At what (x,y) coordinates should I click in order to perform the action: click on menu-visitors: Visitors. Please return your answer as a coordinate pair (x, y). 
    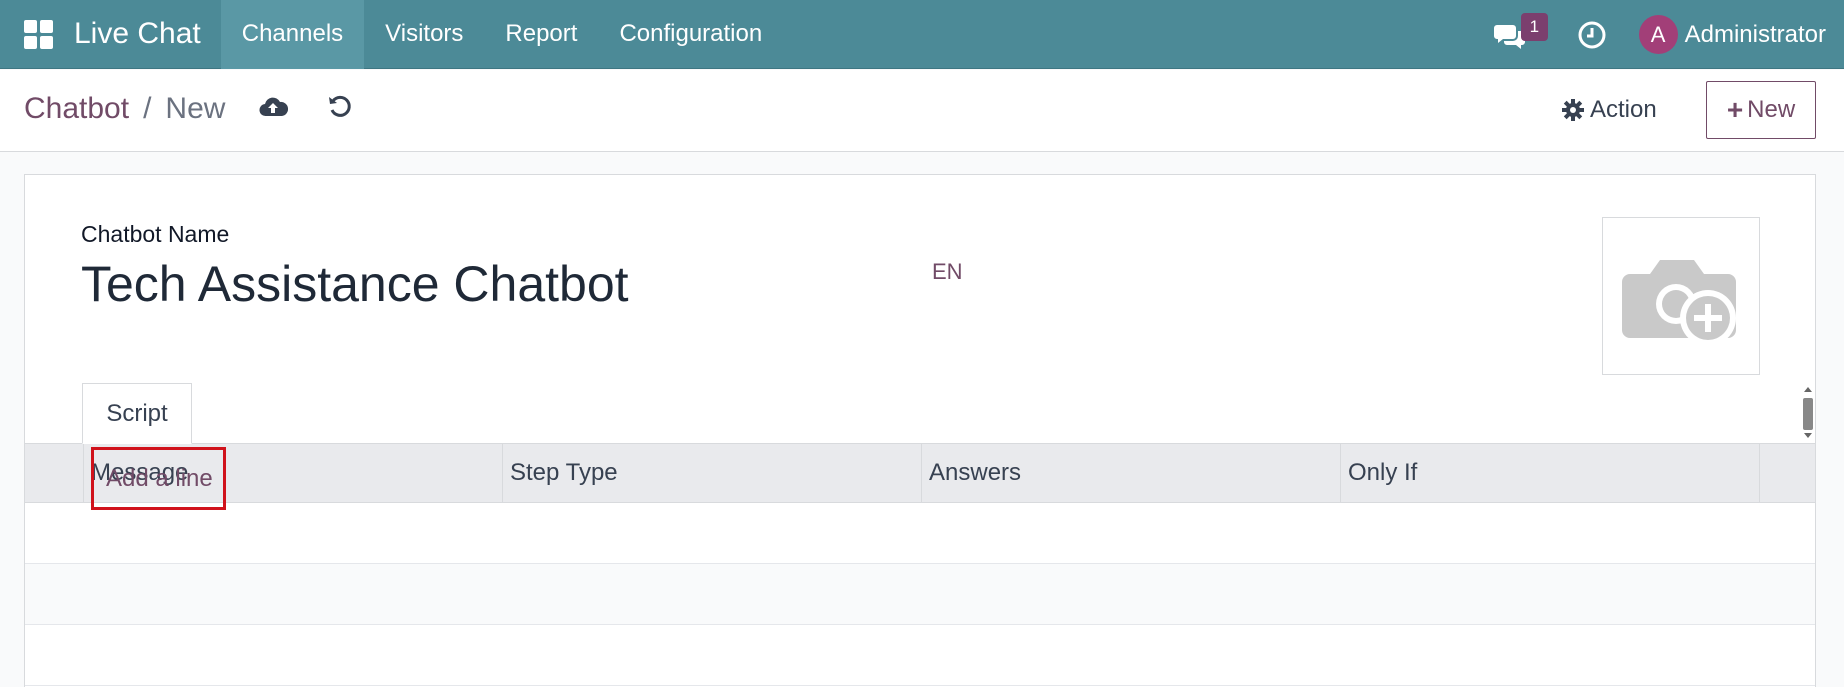
    Looking at the image, I should click on (424, 34).